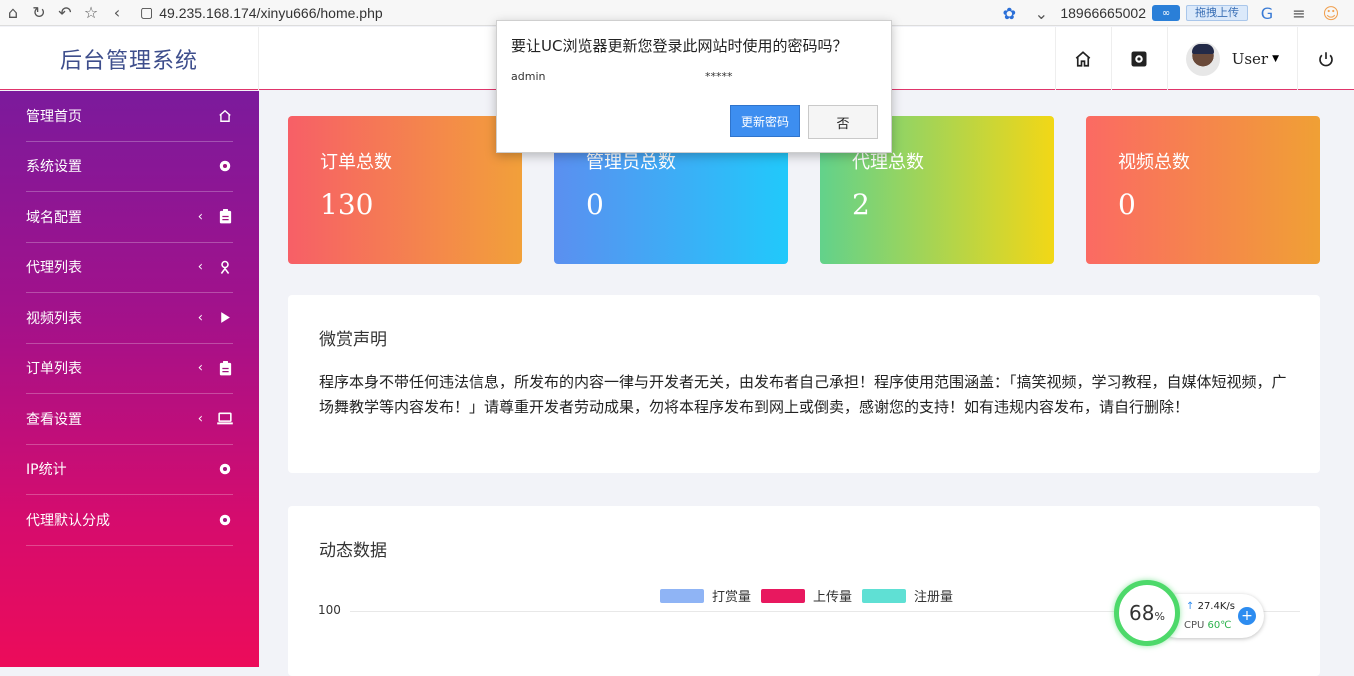 The width and height of the screenshot is (1354, 676). What do you see at coordinates (934, 597) in the screenshot?
I see `legend-label: 注册量` at bounding box center [934, 597].